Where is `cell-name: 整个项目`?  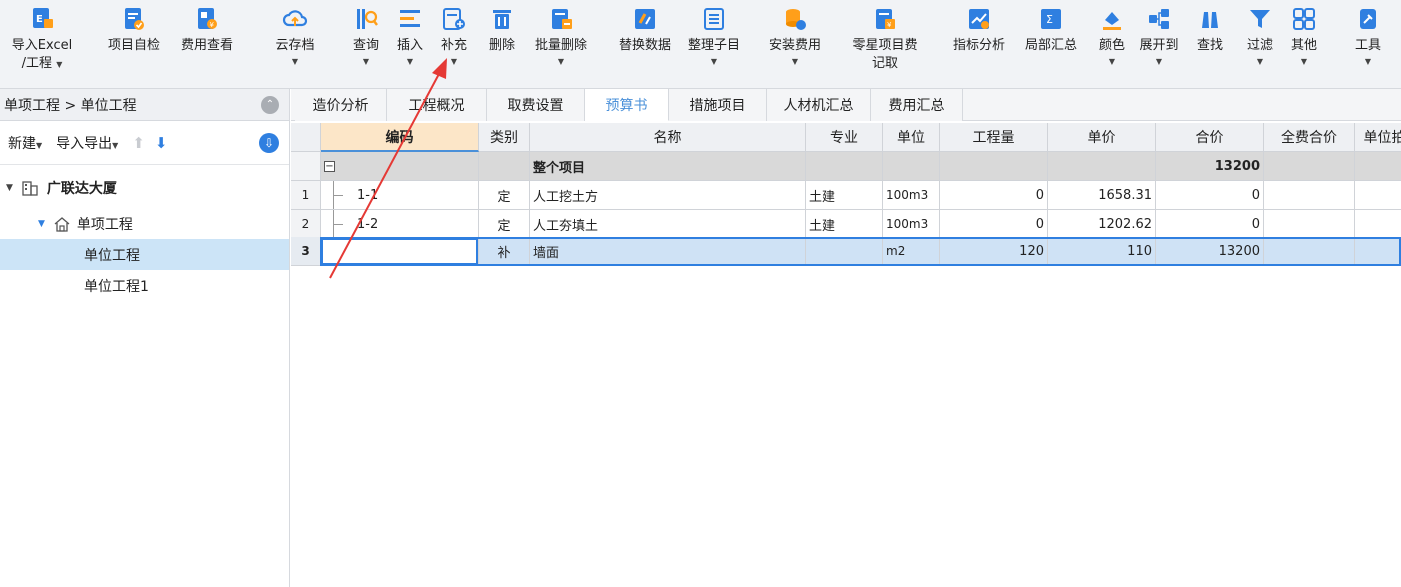 cell-name: 整个项目 is located at coordinates (668, 166).